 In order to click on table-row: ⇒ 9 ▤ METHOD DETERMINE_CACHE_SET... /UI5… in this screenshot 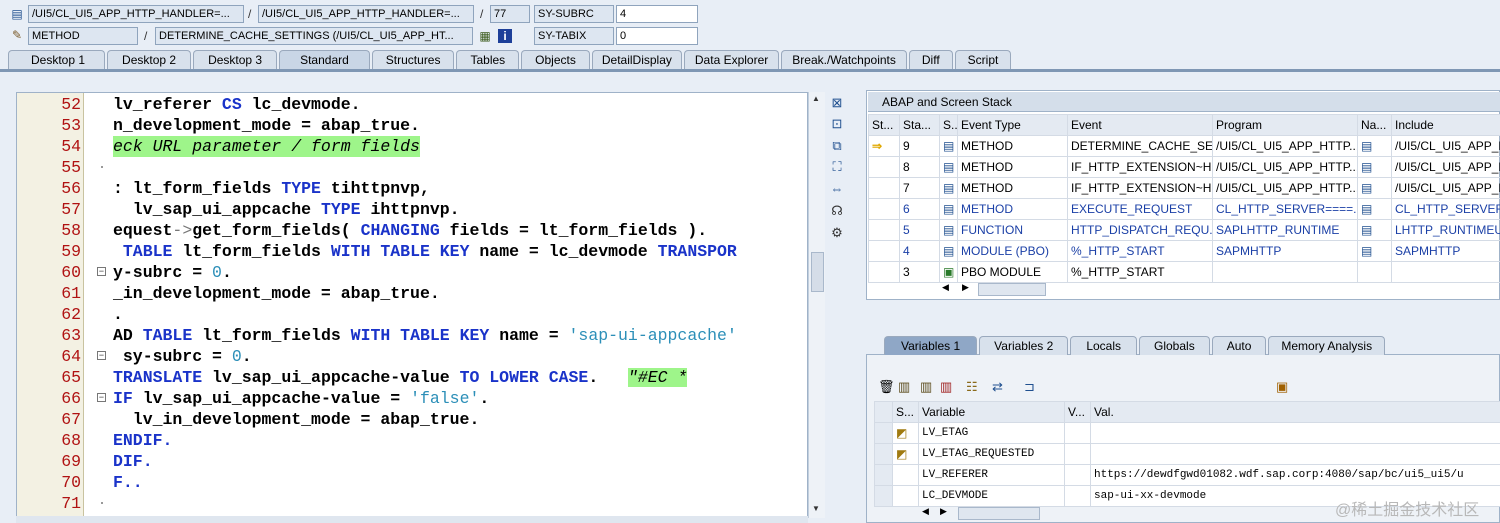, I will do `click(1184, 146)`.